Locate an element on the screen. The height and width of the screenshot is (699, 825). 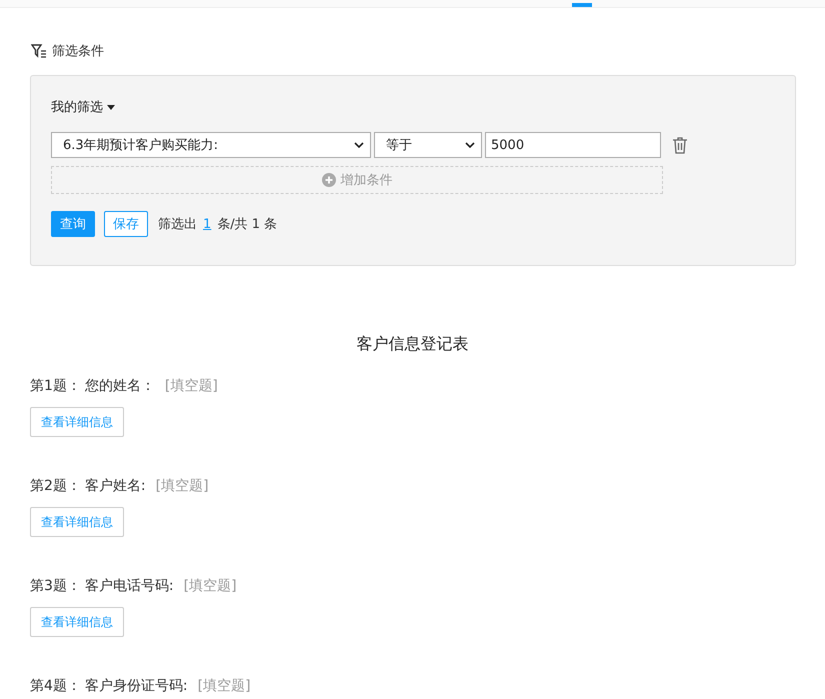
question-number: 第2题： is located at coordinates (55, 486).